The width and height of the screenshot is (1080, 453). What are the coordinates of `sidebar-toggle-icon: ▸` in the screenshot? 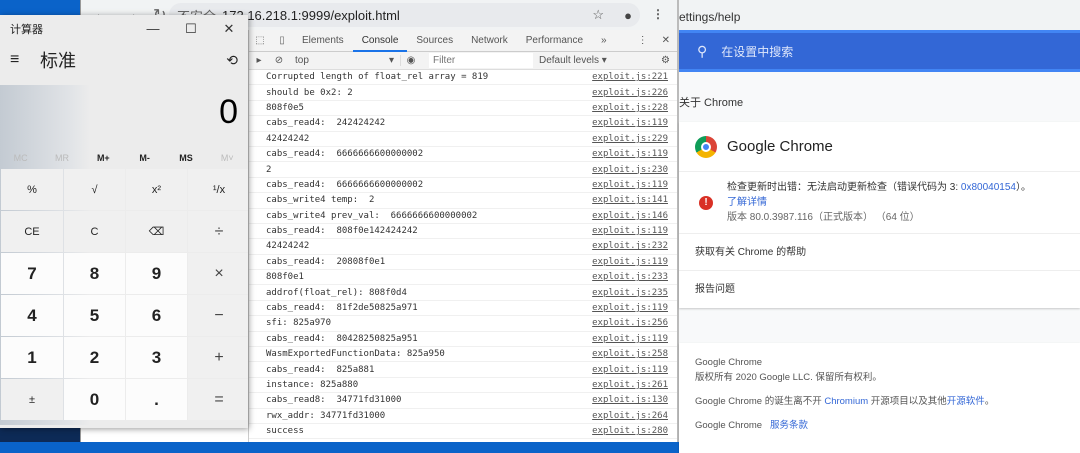 It's located at (259, 60).